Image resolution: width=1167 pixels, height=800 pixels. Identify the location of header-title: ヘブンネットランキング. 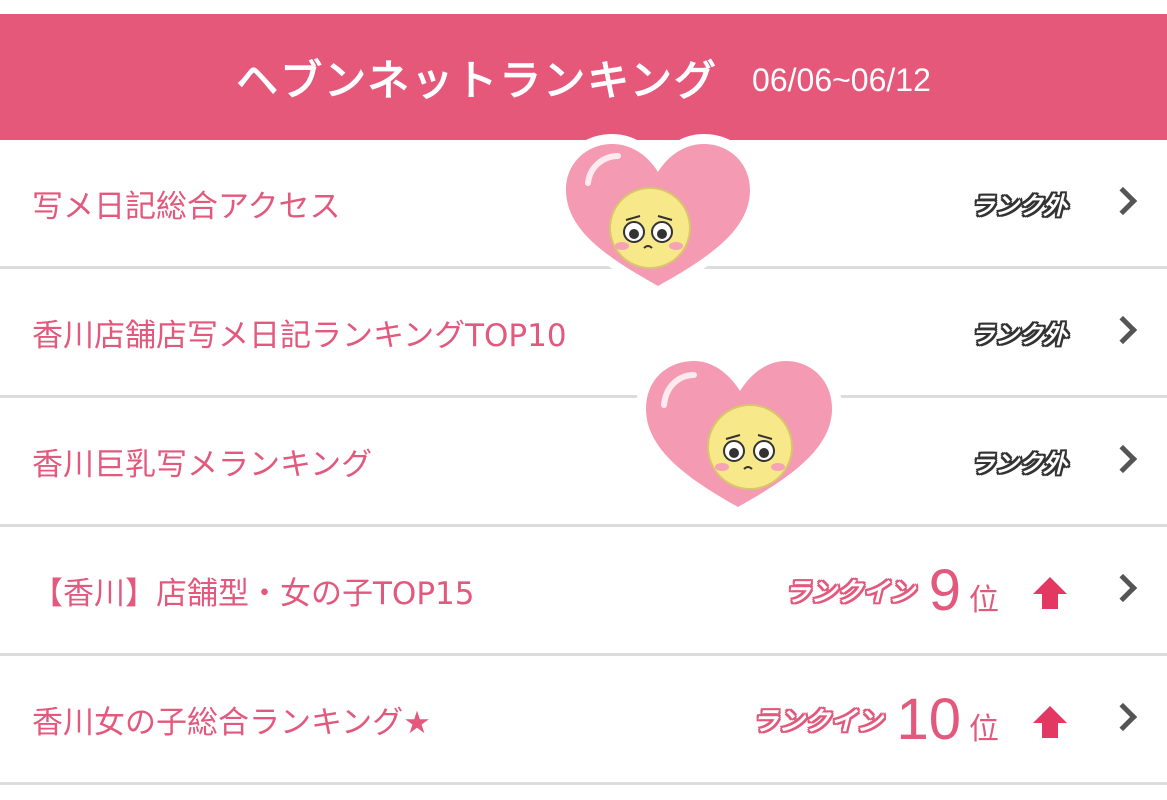
(477, 80).